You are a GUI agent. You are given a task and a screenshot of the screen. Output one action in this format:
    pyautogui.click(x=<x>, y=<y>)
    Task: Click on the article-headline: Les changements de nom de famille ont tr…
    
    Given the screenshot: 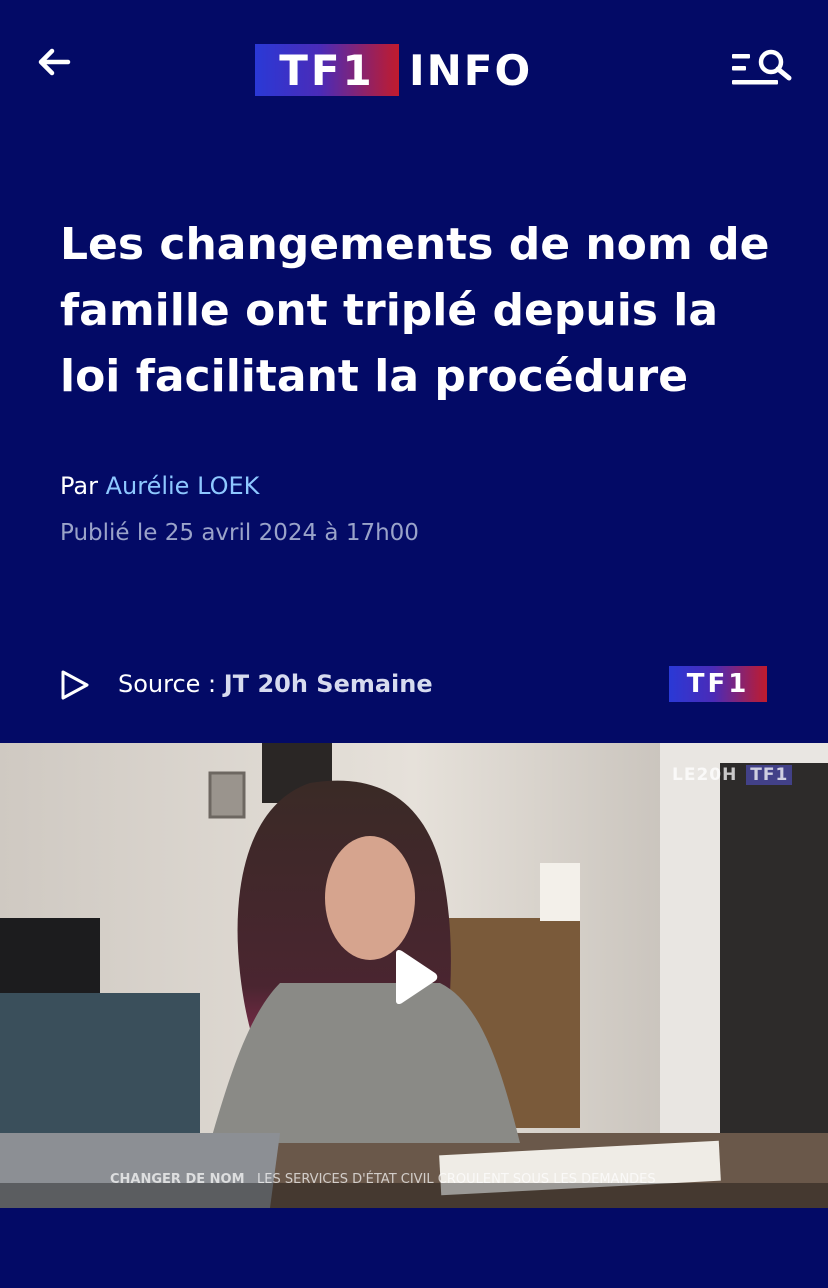 What is the action you would take?
    pyautogui.click(x=415, y=310)
    